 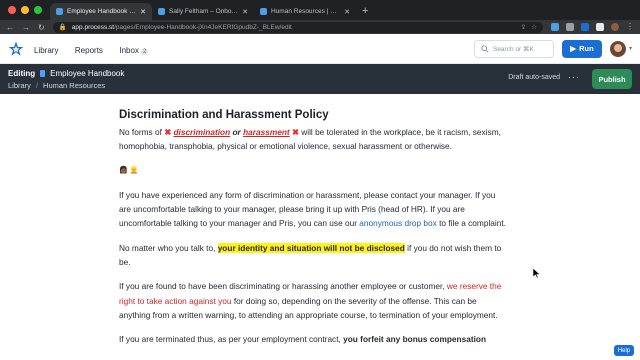 I want to click on search-placeholder: Search or ⌘K, so click(x=513, y=49).